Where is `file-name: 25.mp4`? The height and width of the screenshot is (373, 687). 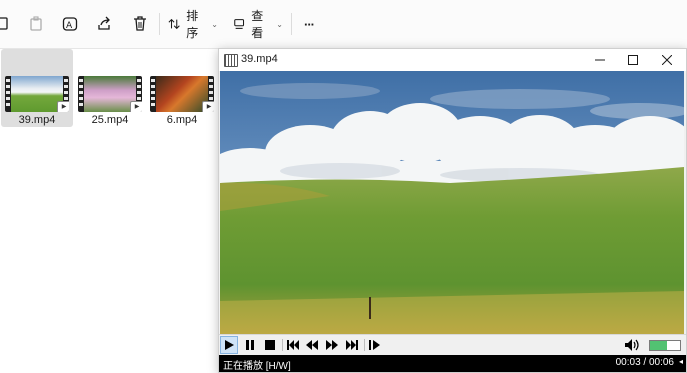
file-name: 25.mp4 is located at coordinates (110, 120).